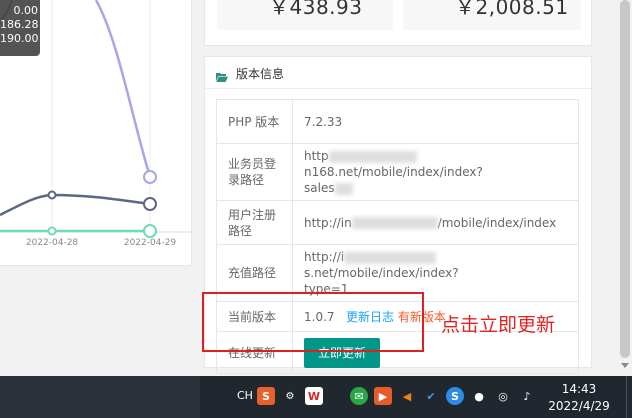 This screenshot has height=418, width=632. I want to click on row-value: http n168.net/mobile/index/index? sales, so click(435, 172).